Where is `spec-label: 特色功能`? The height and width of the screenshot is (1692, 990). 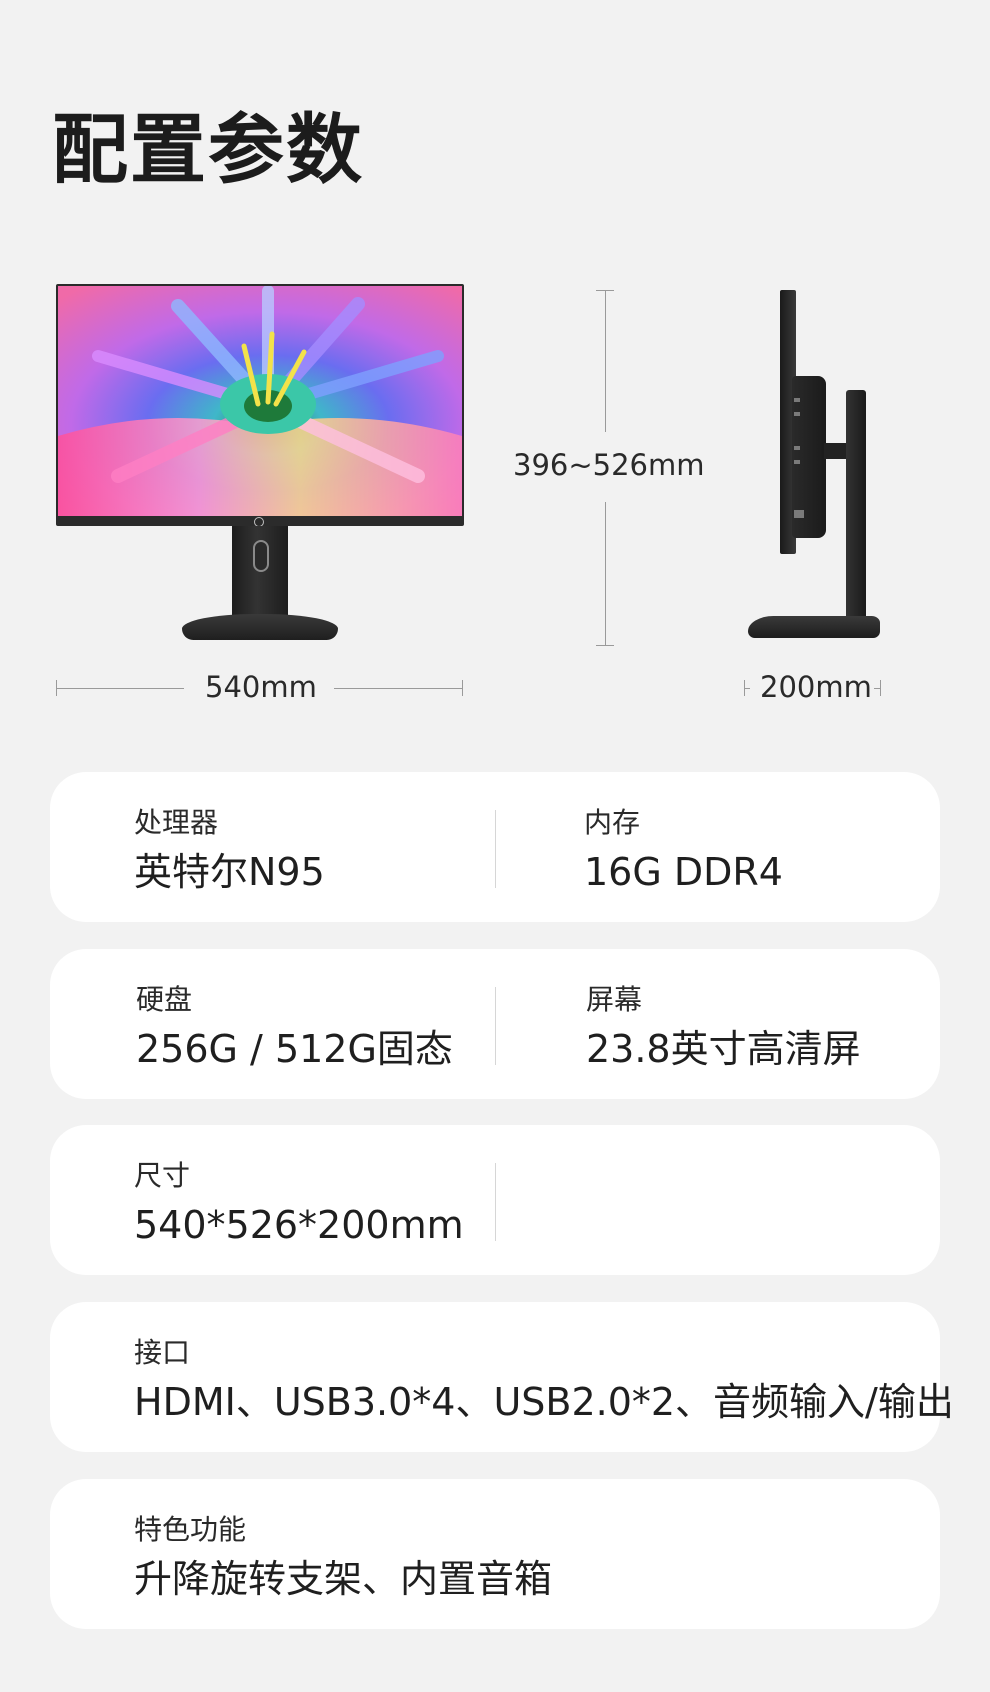
spec-label: 特色功能 is located at coordinates (190, 1529).